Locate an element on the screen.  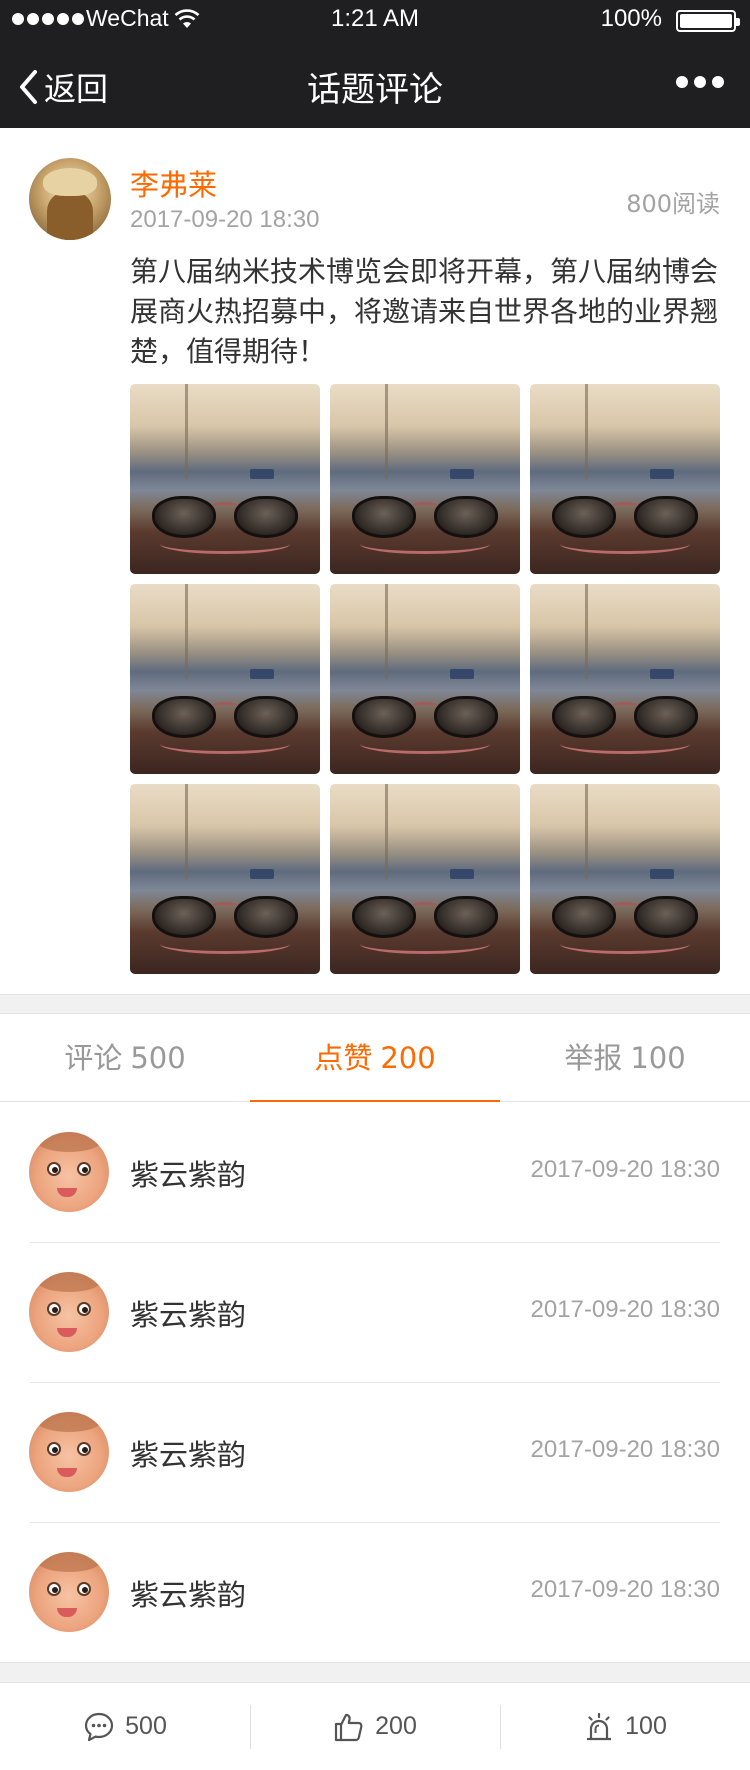
post-timestamp: 2017-09-20 18:30 is located at coordinates (225, 219).